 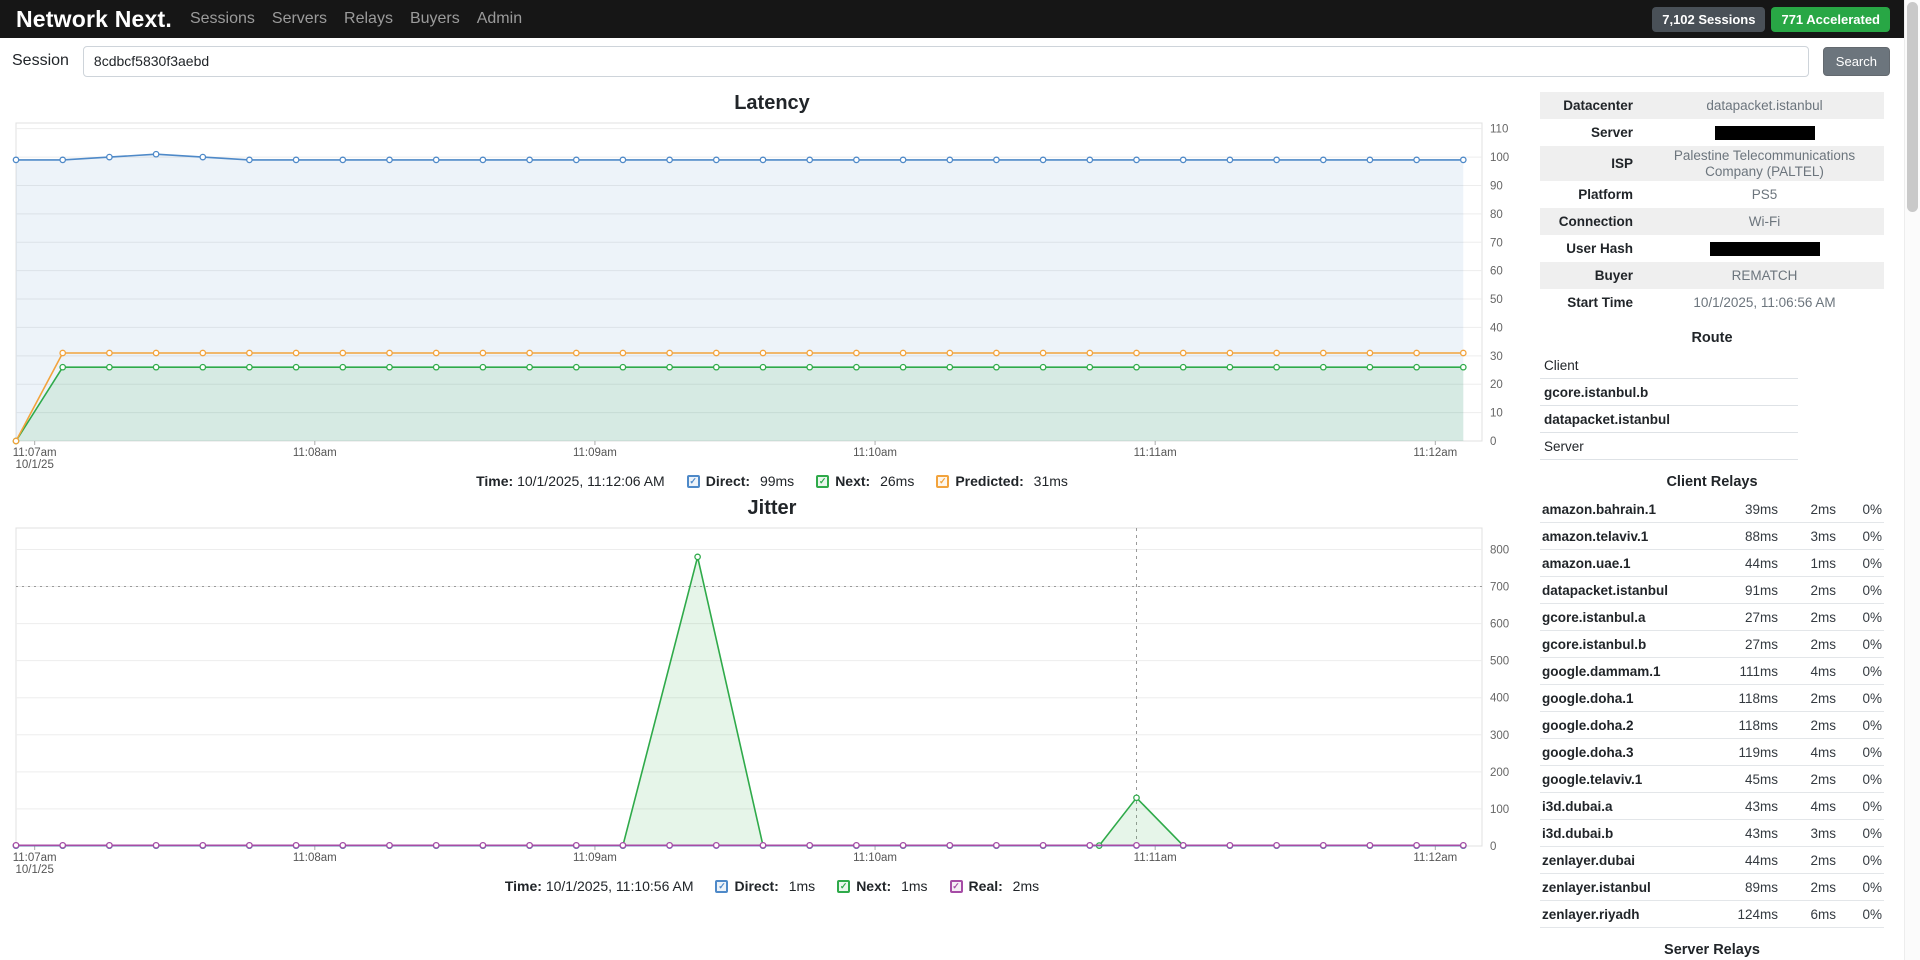 I want to click on legend-entry-direct: ✓ Direct: 99ms, so click(x=740, y=481).